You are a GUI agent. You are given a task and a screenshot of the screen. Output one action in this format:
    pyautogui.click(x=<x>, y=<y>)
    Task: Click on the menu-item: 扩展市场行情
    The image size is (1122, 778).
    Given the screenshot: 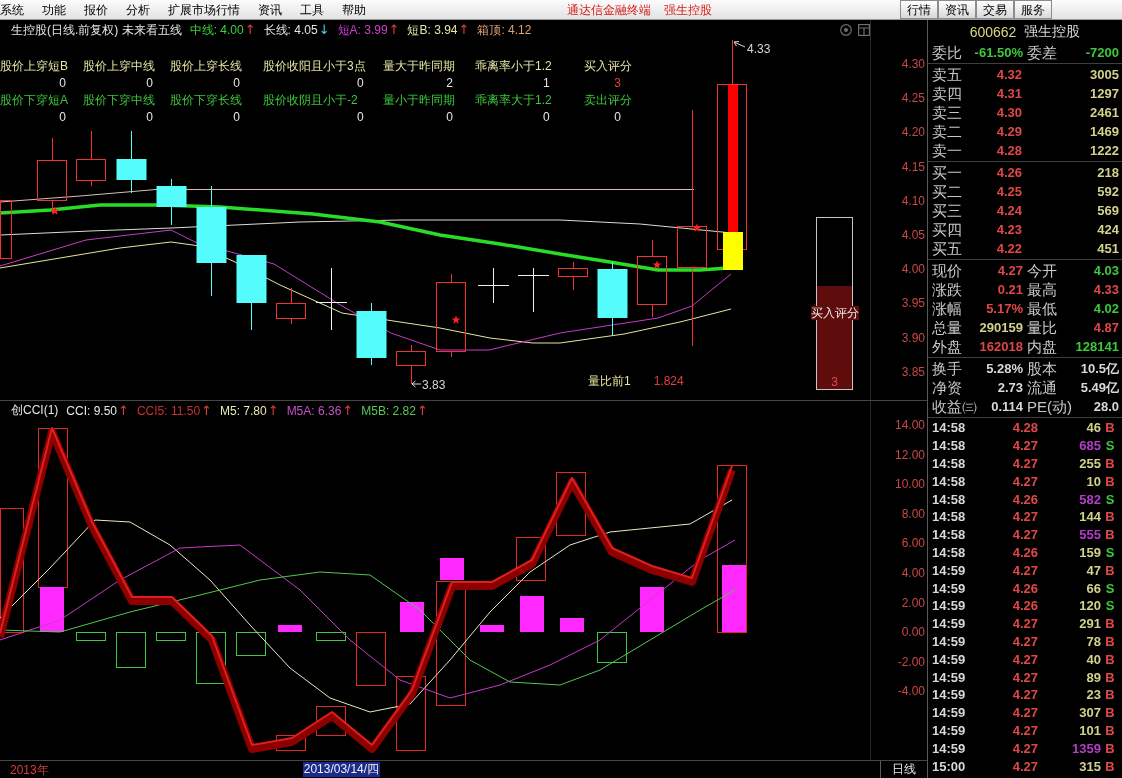 What is the action you would take?
    pyautogui.click(x=204, y=9)
    